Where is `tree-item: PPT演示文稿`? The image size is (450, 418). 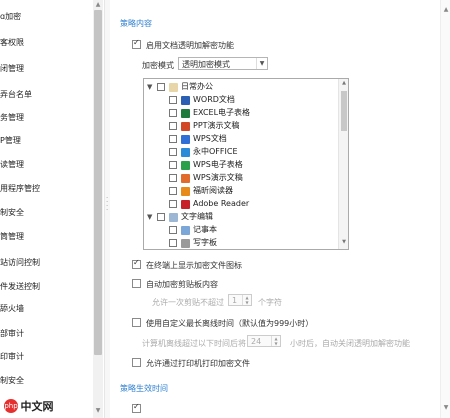
tree-item: PPT演示文稿 is located at coordinates (239, 126).